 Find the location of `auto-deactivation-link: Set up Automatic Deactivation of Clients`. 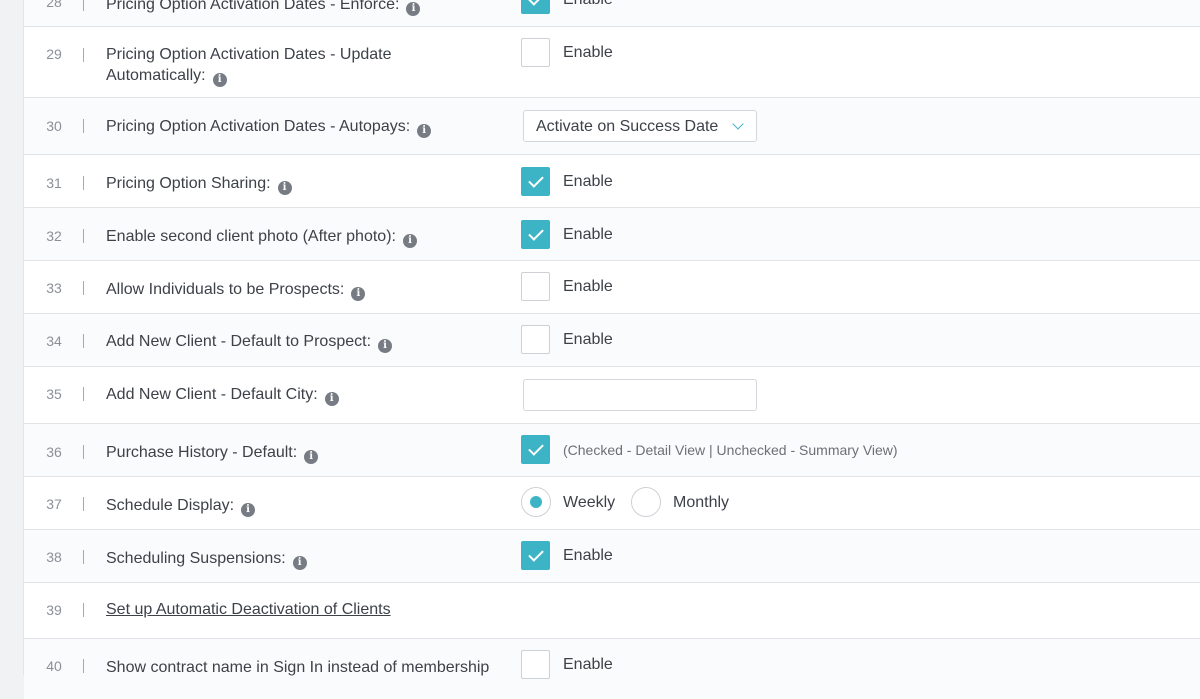

auto-deactivation-link: Set up Automatic Deactivation of Clients is located at coordinates (248, 610).